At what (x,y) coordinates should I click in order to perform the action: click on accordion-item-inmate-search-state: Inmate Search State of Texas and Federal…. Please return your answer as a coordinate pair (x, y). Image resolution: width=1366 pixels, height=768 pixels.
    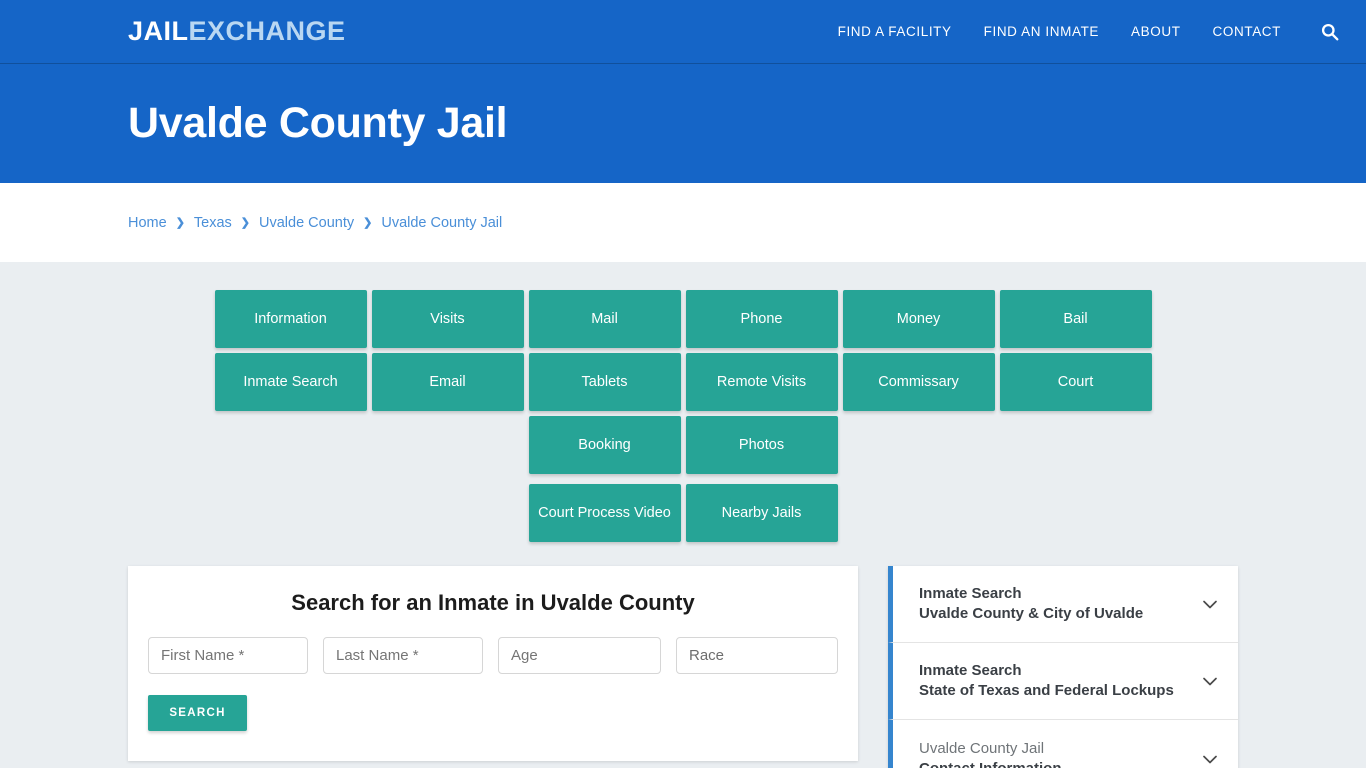
    Looking at the image, I should click on (1063, 681).